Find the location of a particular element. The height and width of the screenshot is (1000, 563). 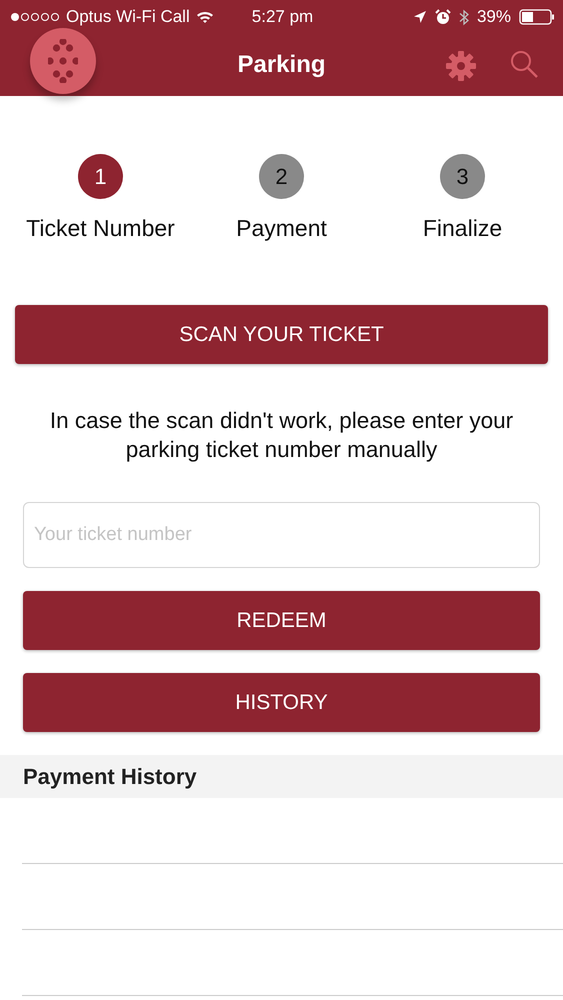

step-label: Finalize is located at coordinates (462, 228).